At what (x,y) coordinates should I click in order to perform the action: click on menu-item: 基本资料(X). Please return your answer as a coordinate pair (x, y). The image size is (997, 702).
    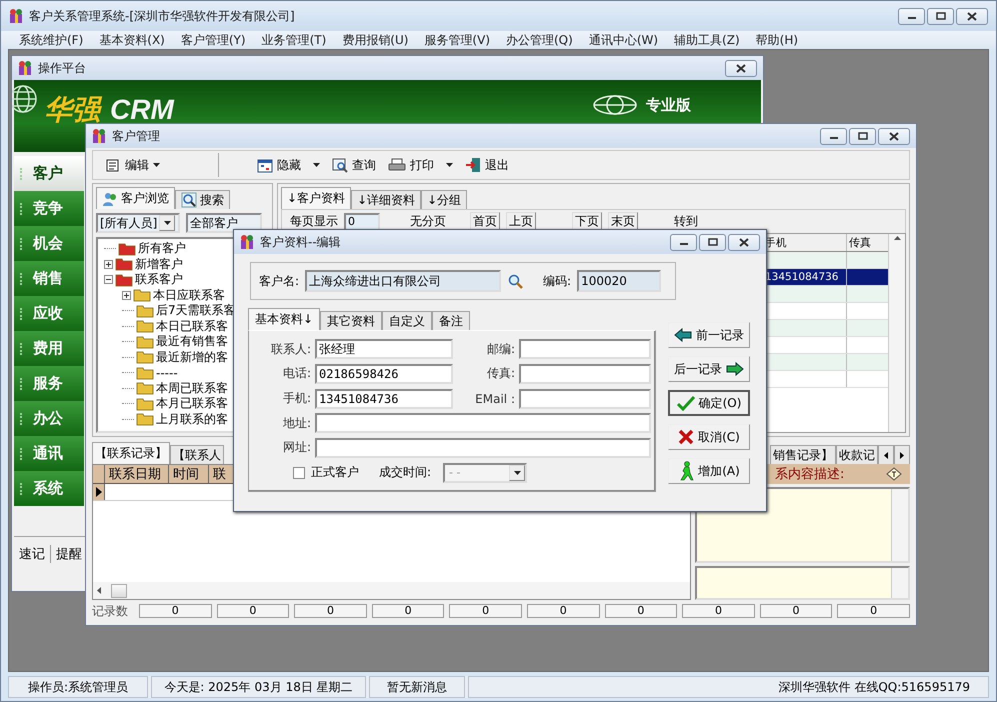
    Looking at the image, I should click on (132, 40).